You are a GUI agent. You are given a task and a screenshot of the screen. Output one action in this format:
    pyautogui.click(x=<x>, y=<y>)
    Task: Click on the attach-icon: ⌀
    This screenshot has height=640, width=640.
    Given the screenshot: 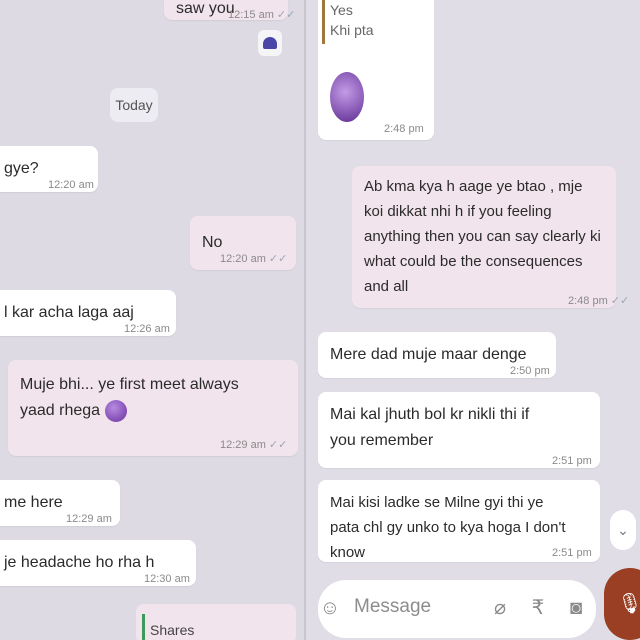 What is the action you would take?
    pyautogui.click(x=500, y=608)
    